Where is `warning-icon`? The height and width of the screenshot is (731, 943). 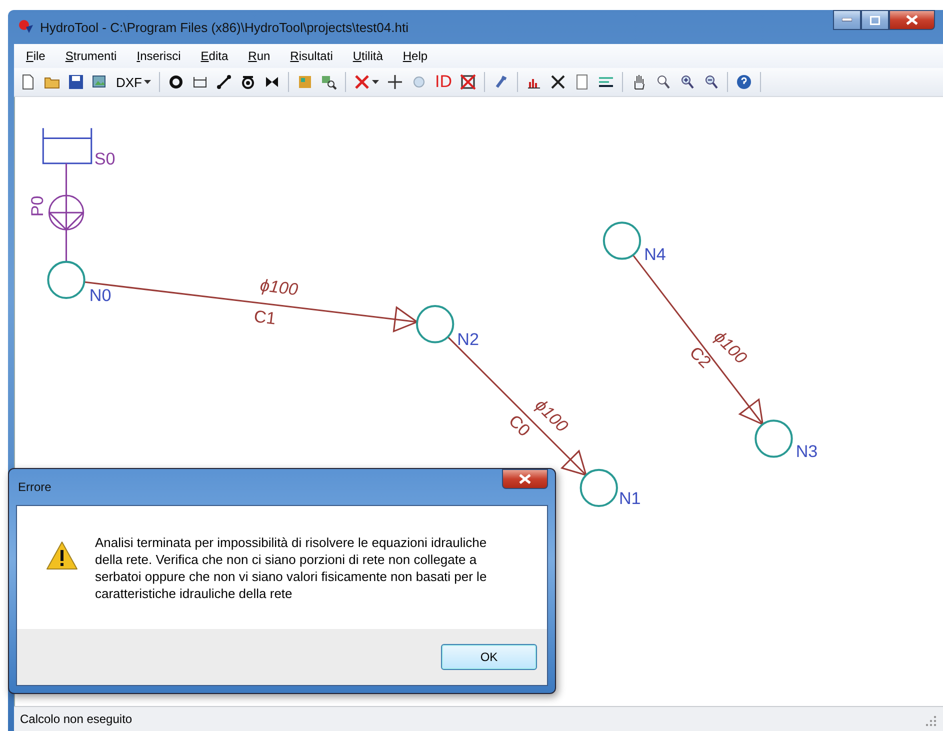 warning-icon is located at coordinates (62, 556).